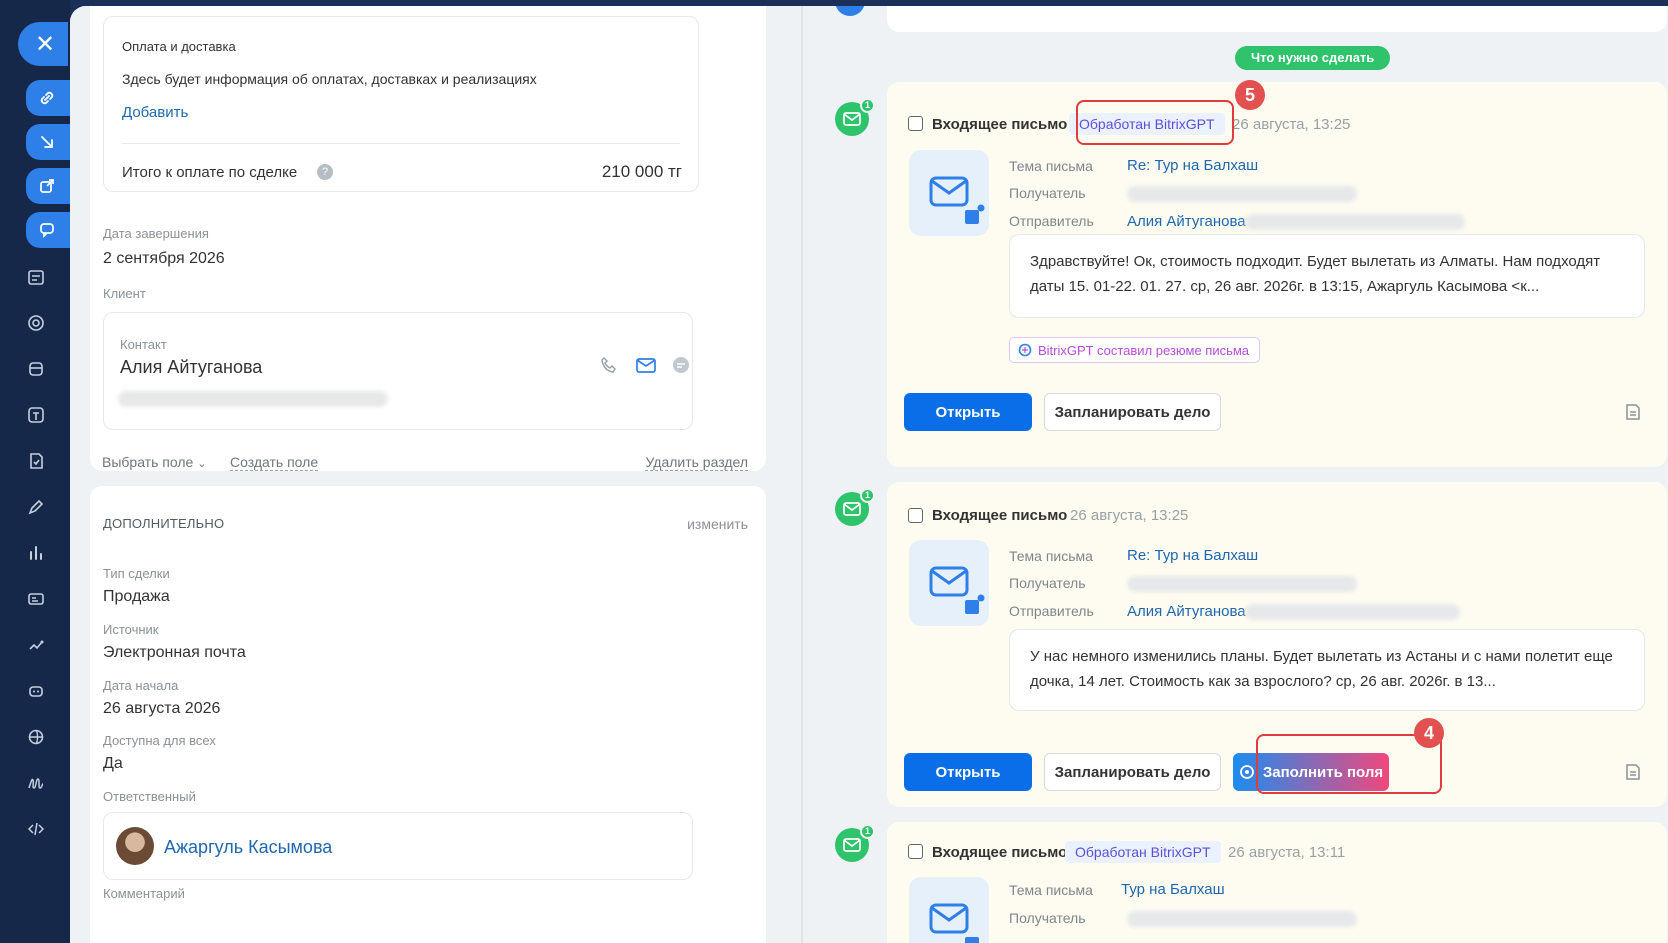 The width and height of the screenshot is (1668, 943). Describe the element at coordinates (1429, 733) in the screenshot. I see `annotation-marker-4: 4` at that location.